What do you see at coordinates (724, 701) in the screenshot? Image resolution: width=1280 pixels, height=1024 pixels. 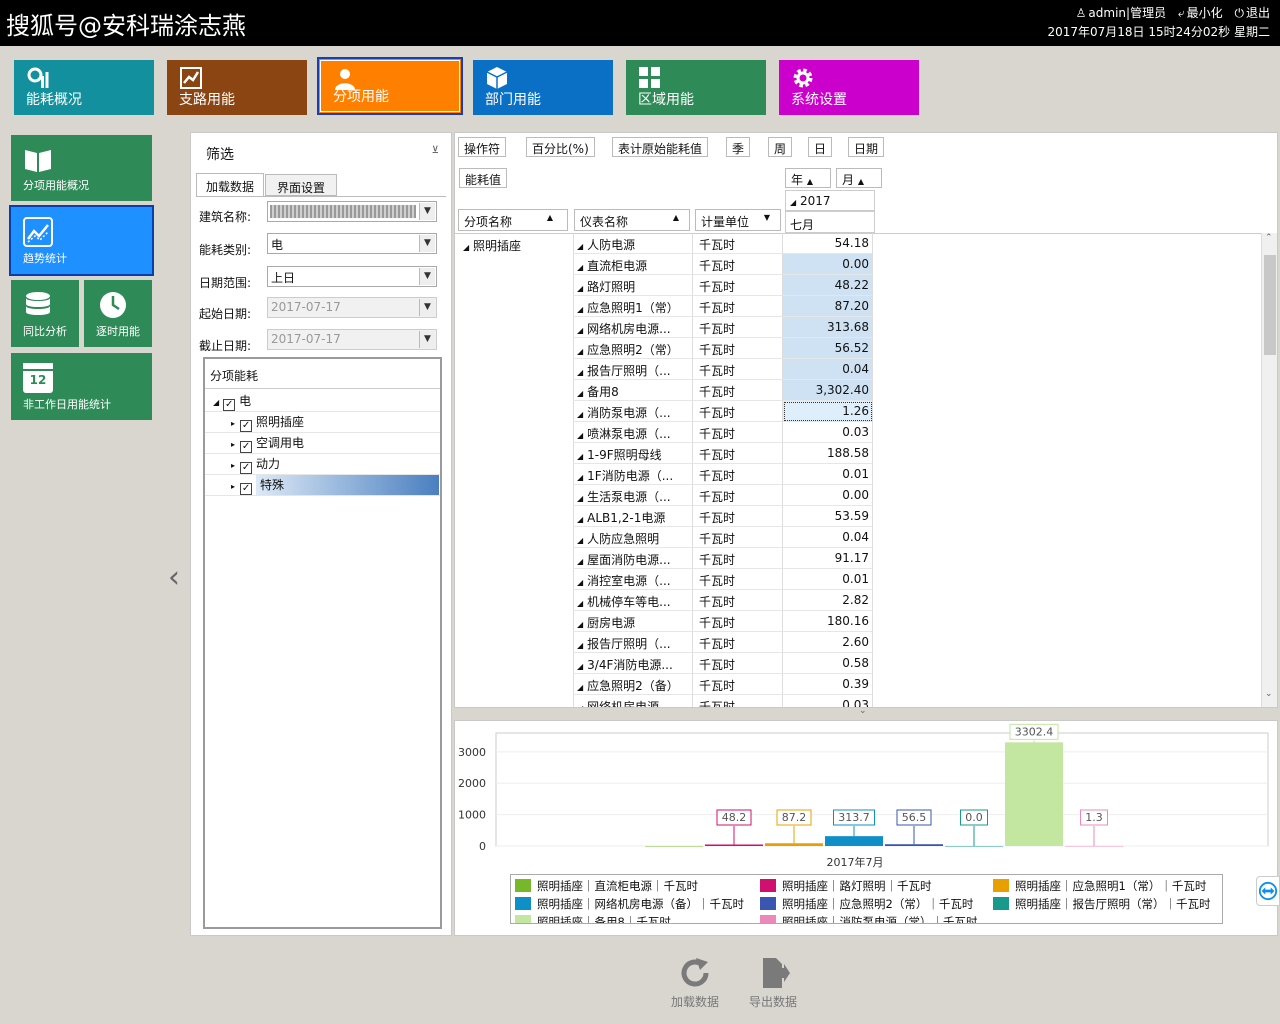 I see `table-row: ◢网络机房电源...千瓦时0.03` at bounding box center [724, 701].